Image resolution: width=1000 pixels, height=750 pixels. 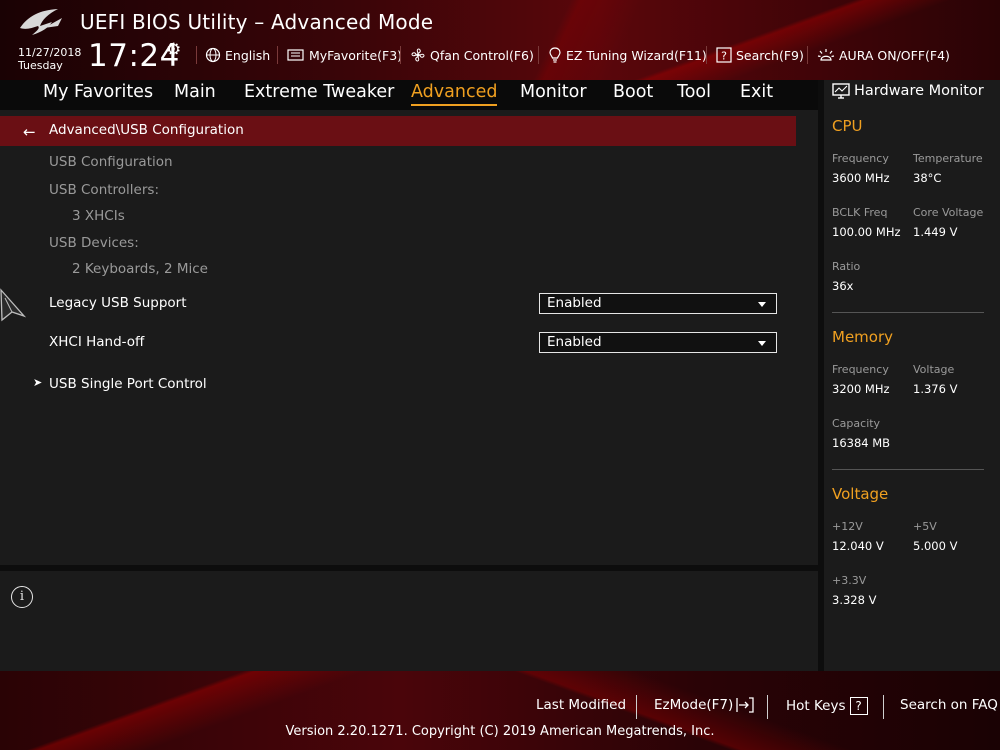 What do you see at coordinates (636, 55) in the screenshot?
I see `ez-tuning-wizard-label: EZ Tuning Wizard(F11)` at bounding box center [636, 55].